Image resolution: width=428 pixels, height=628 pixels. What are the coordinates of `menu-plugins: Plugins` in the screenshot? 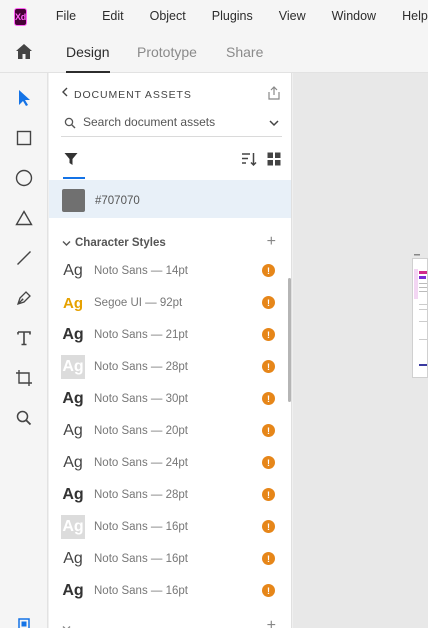 It's located at (232, 16).